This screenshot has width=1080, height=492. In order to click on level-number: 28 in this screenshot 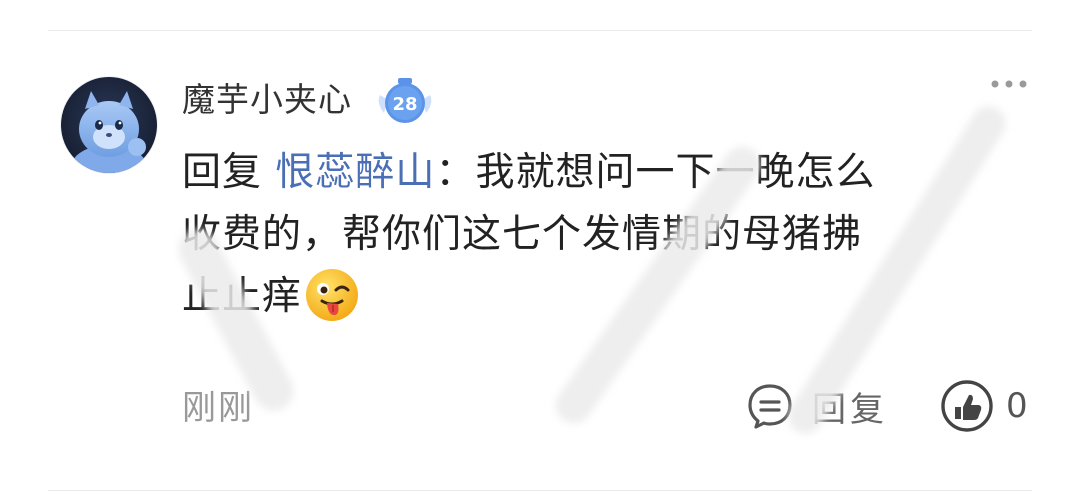, I will do `click(404, 104)`.